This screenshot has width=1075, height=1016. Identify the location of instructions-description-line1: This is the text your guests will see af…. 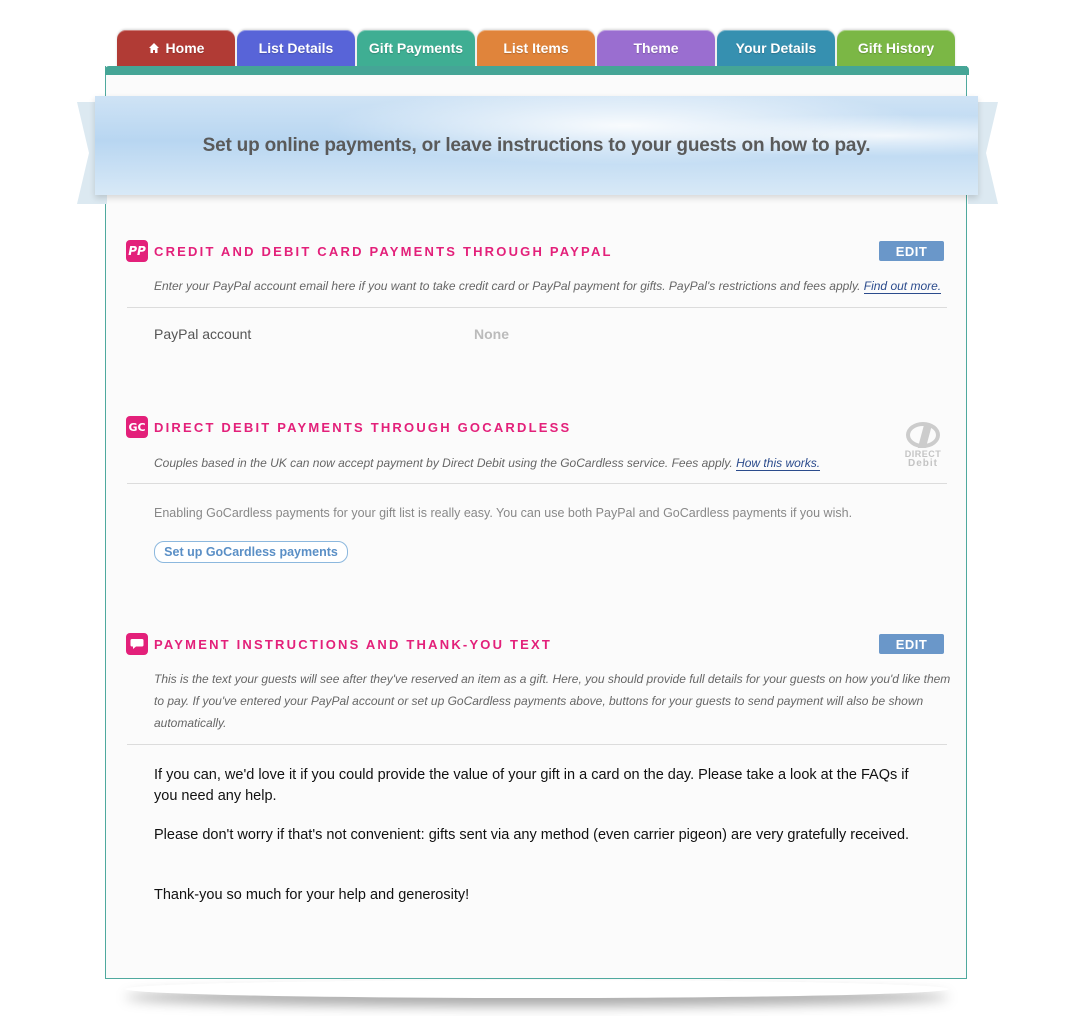
(552, 679).